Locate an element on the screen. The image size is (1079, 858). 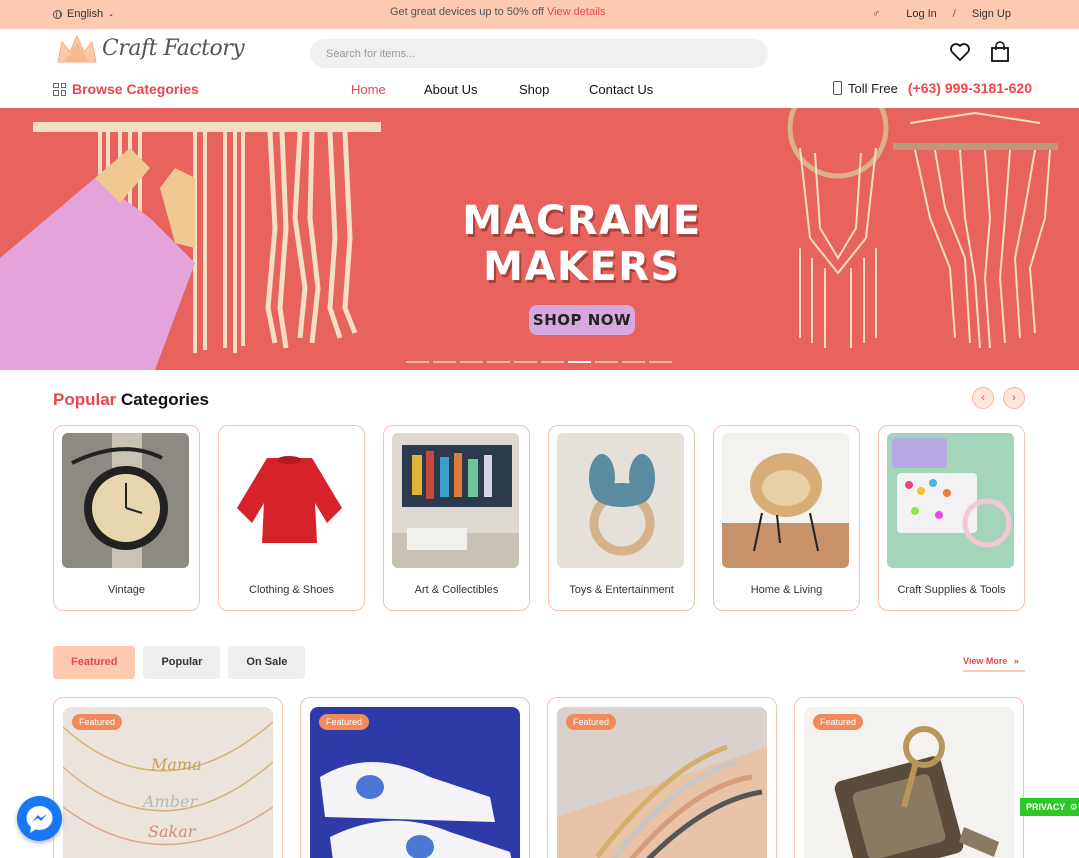
messenger-chat-button is located at coordinates (39, 818).